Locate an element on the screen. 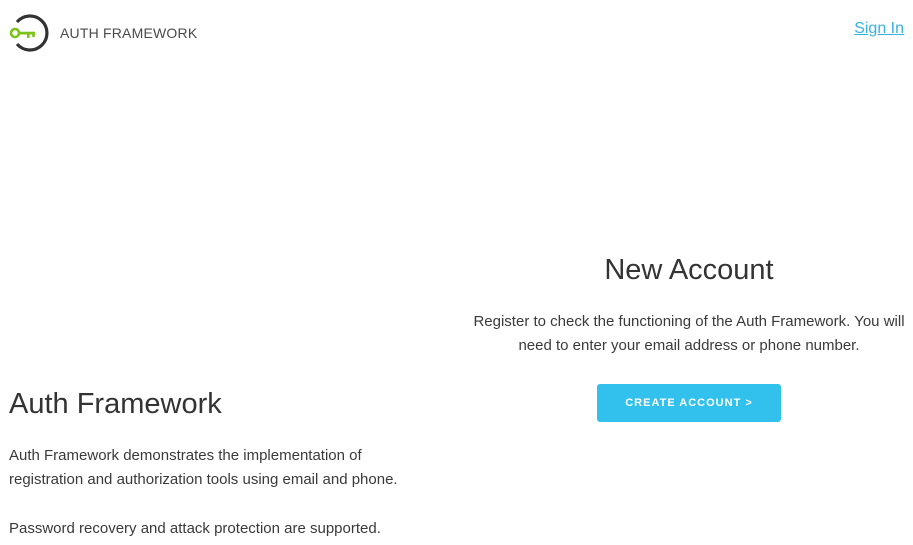 The image size is (913, 545). new-account-title: New Account is located at coordinates (689, 270).